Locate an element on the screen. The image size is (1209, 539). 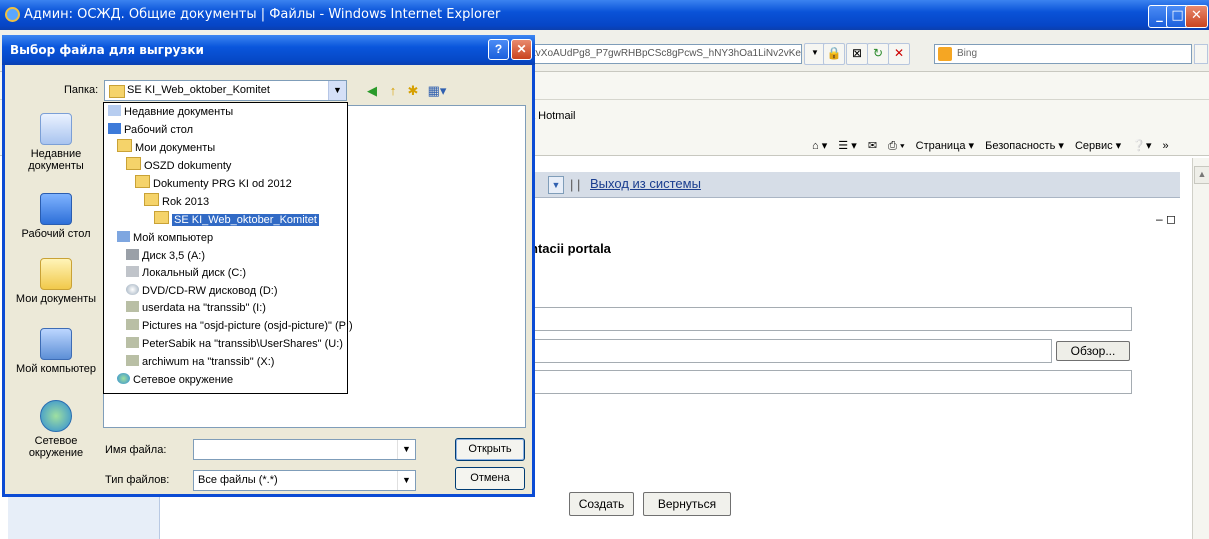
scroll-up-icon: ▲ is located at coordinates (1201, 175).